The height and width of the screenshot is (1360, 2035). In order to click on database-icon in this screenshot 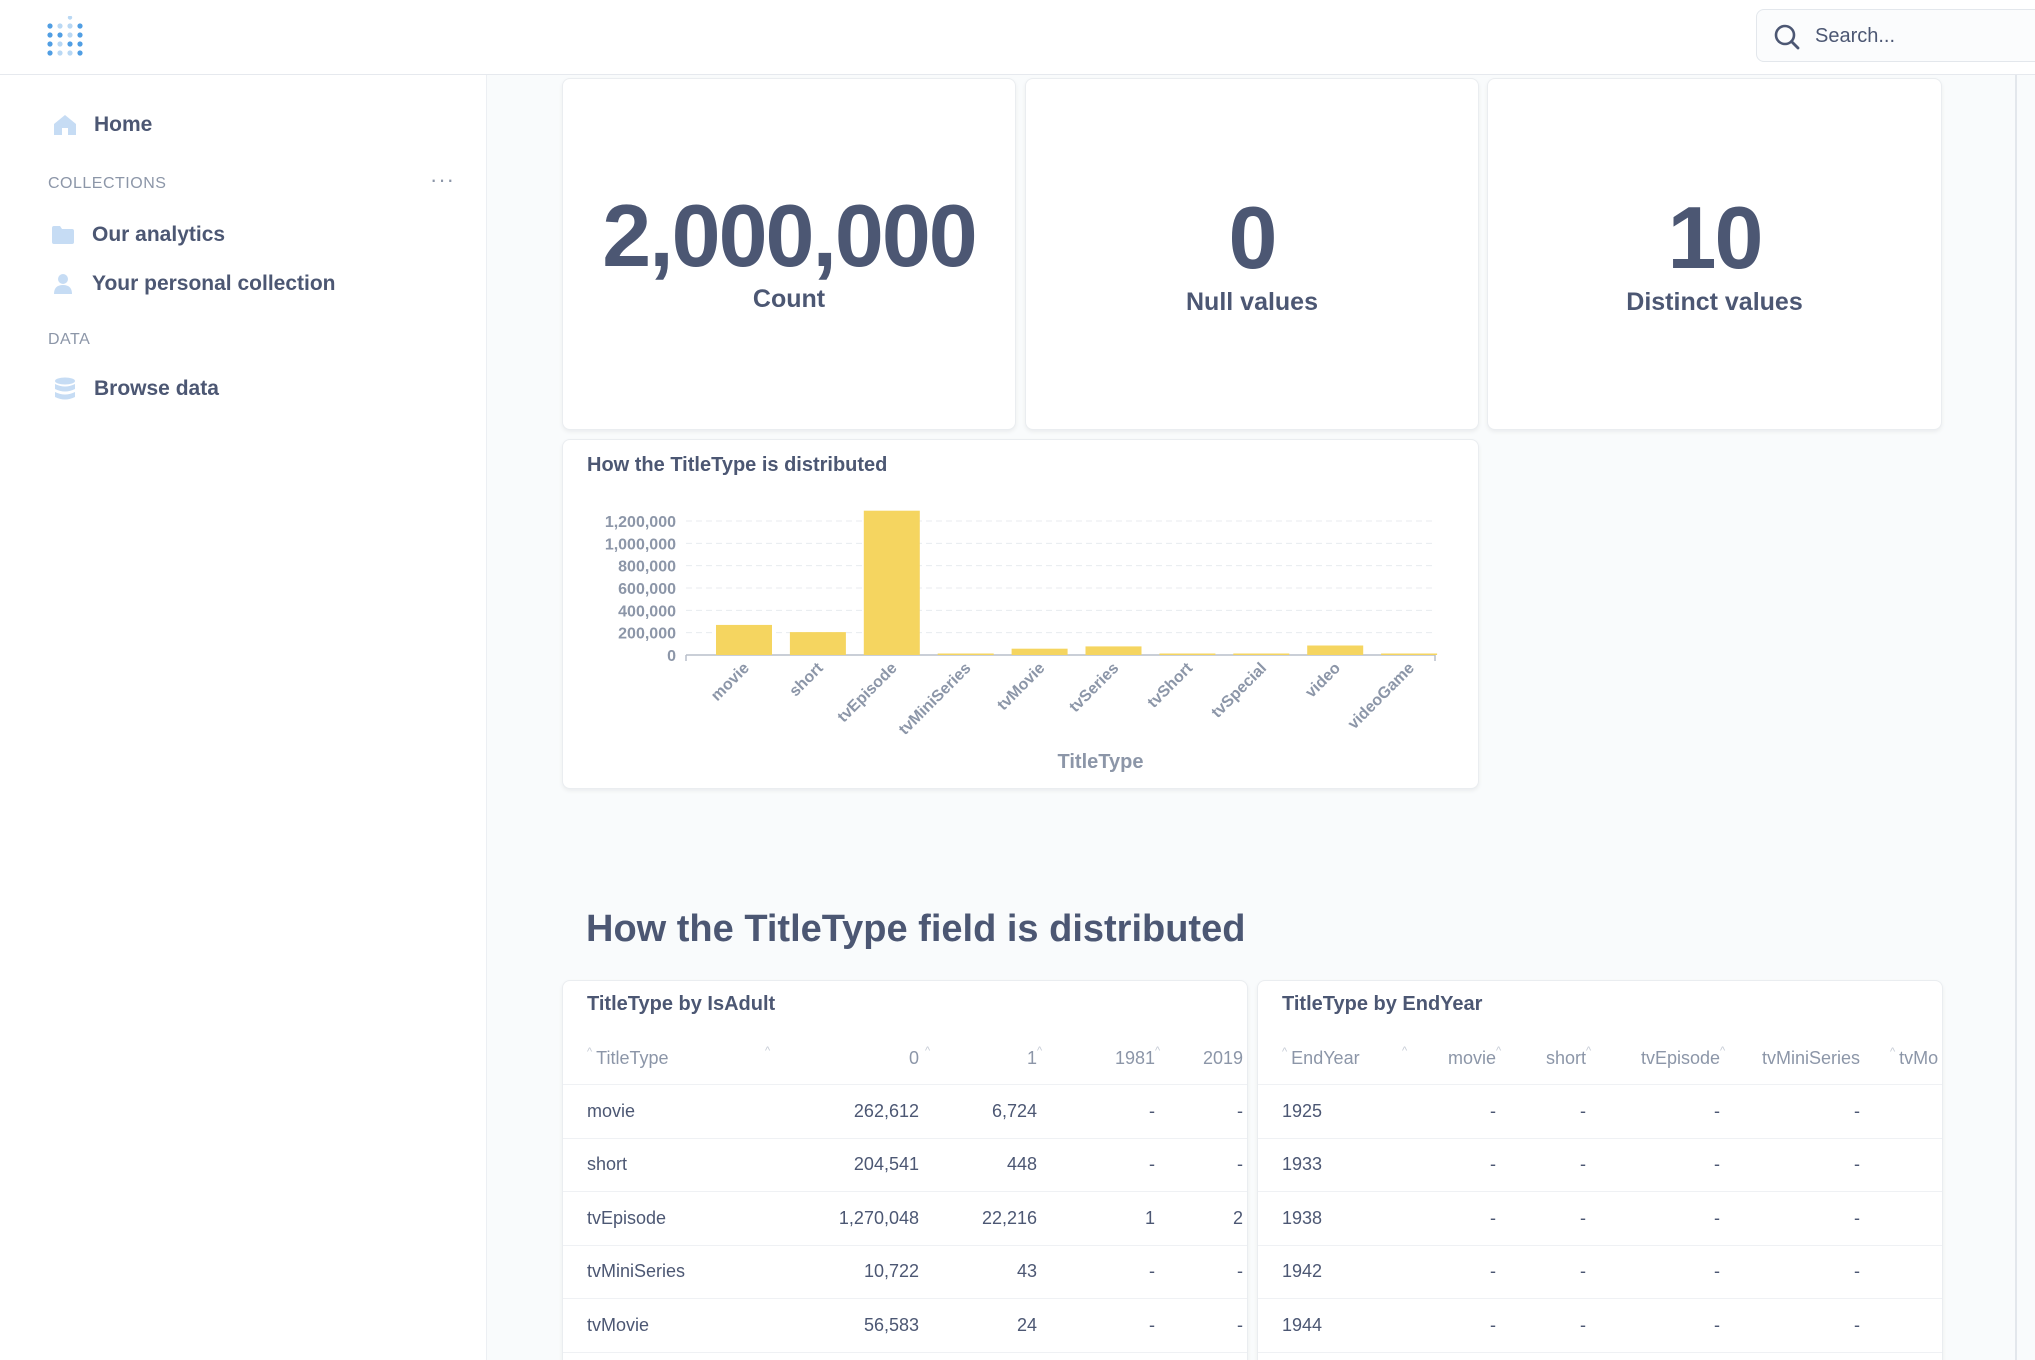, I will do `click(65, 389)`.